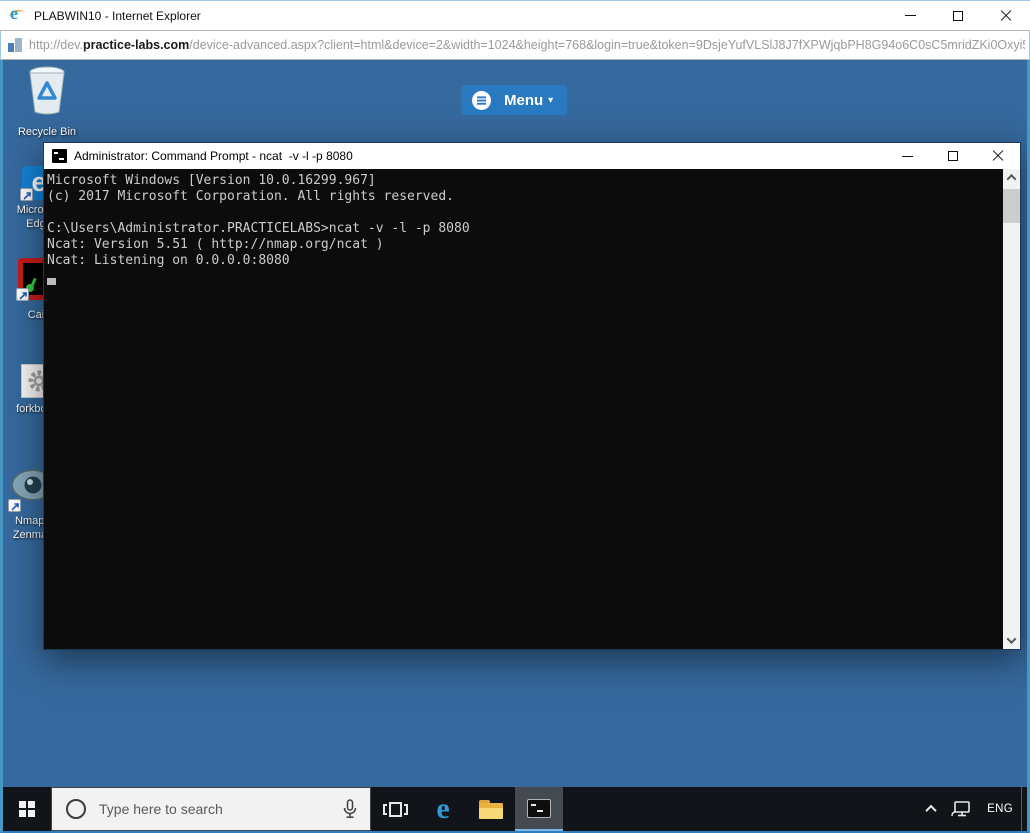 This screenshot has height=833, width=1030. I want to click on scroll-down-button, so click(1011, 640).